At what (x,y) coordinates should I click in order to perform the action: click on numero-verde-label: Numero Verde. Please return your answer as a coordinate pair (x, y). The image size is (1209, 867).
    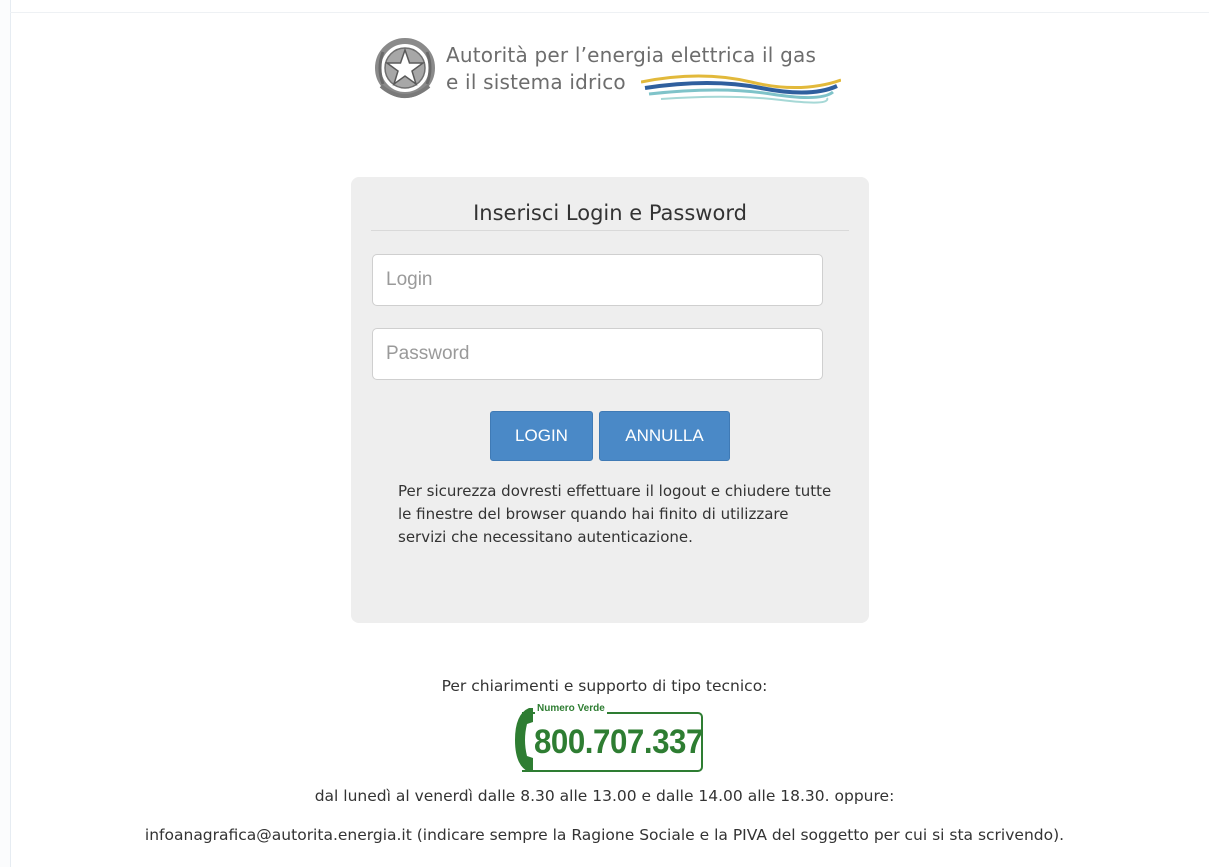
    Looking at the image, I should click on (571, 708).